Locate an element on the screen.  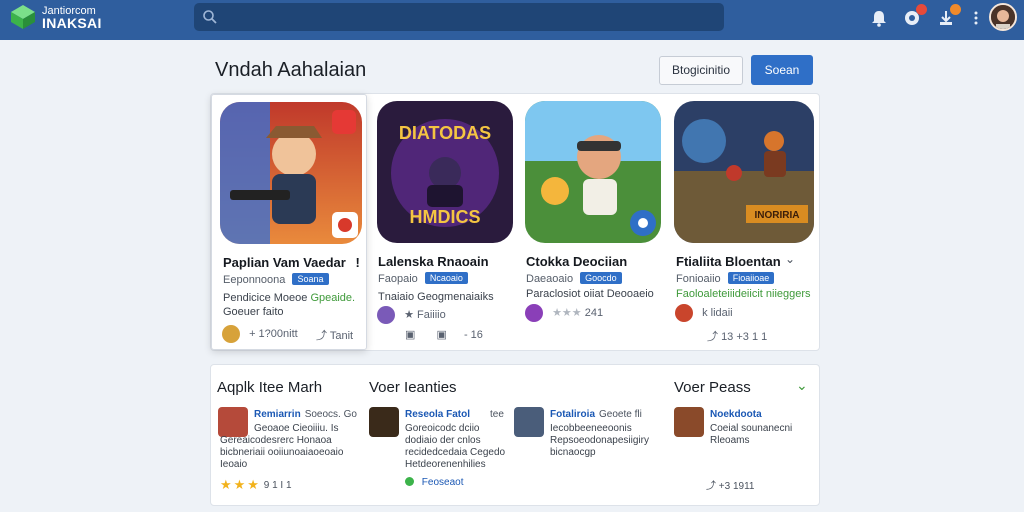
app-name-text: Reseola Fatol is located at coordinates (438, 414).